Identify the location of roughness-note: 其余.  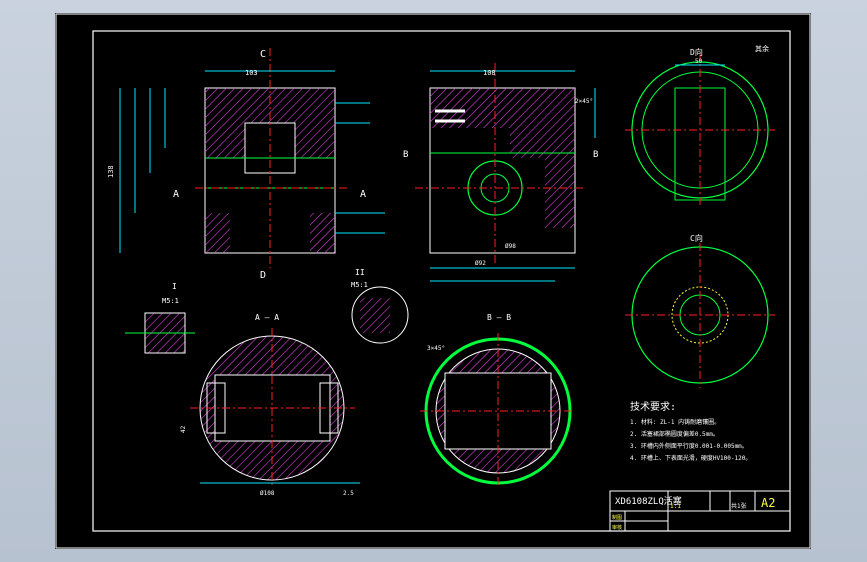
(762, 48).